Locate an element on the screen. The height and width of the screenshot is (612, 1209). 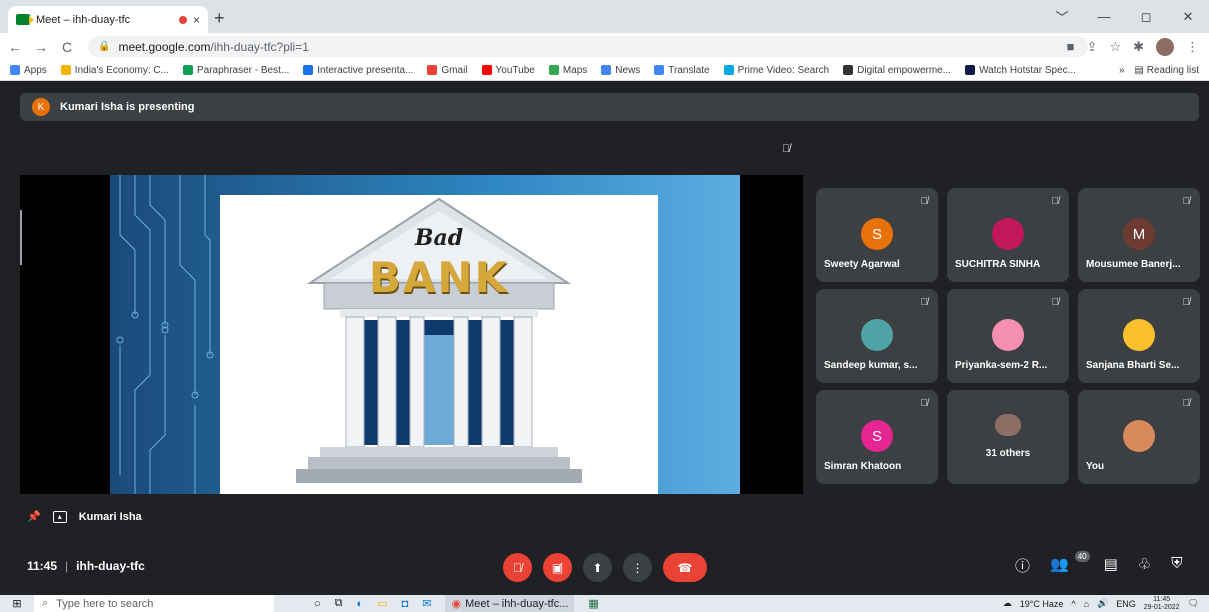
window-controls: ﹀ — ◻ ✕ is located at coordinates (1125, 16).